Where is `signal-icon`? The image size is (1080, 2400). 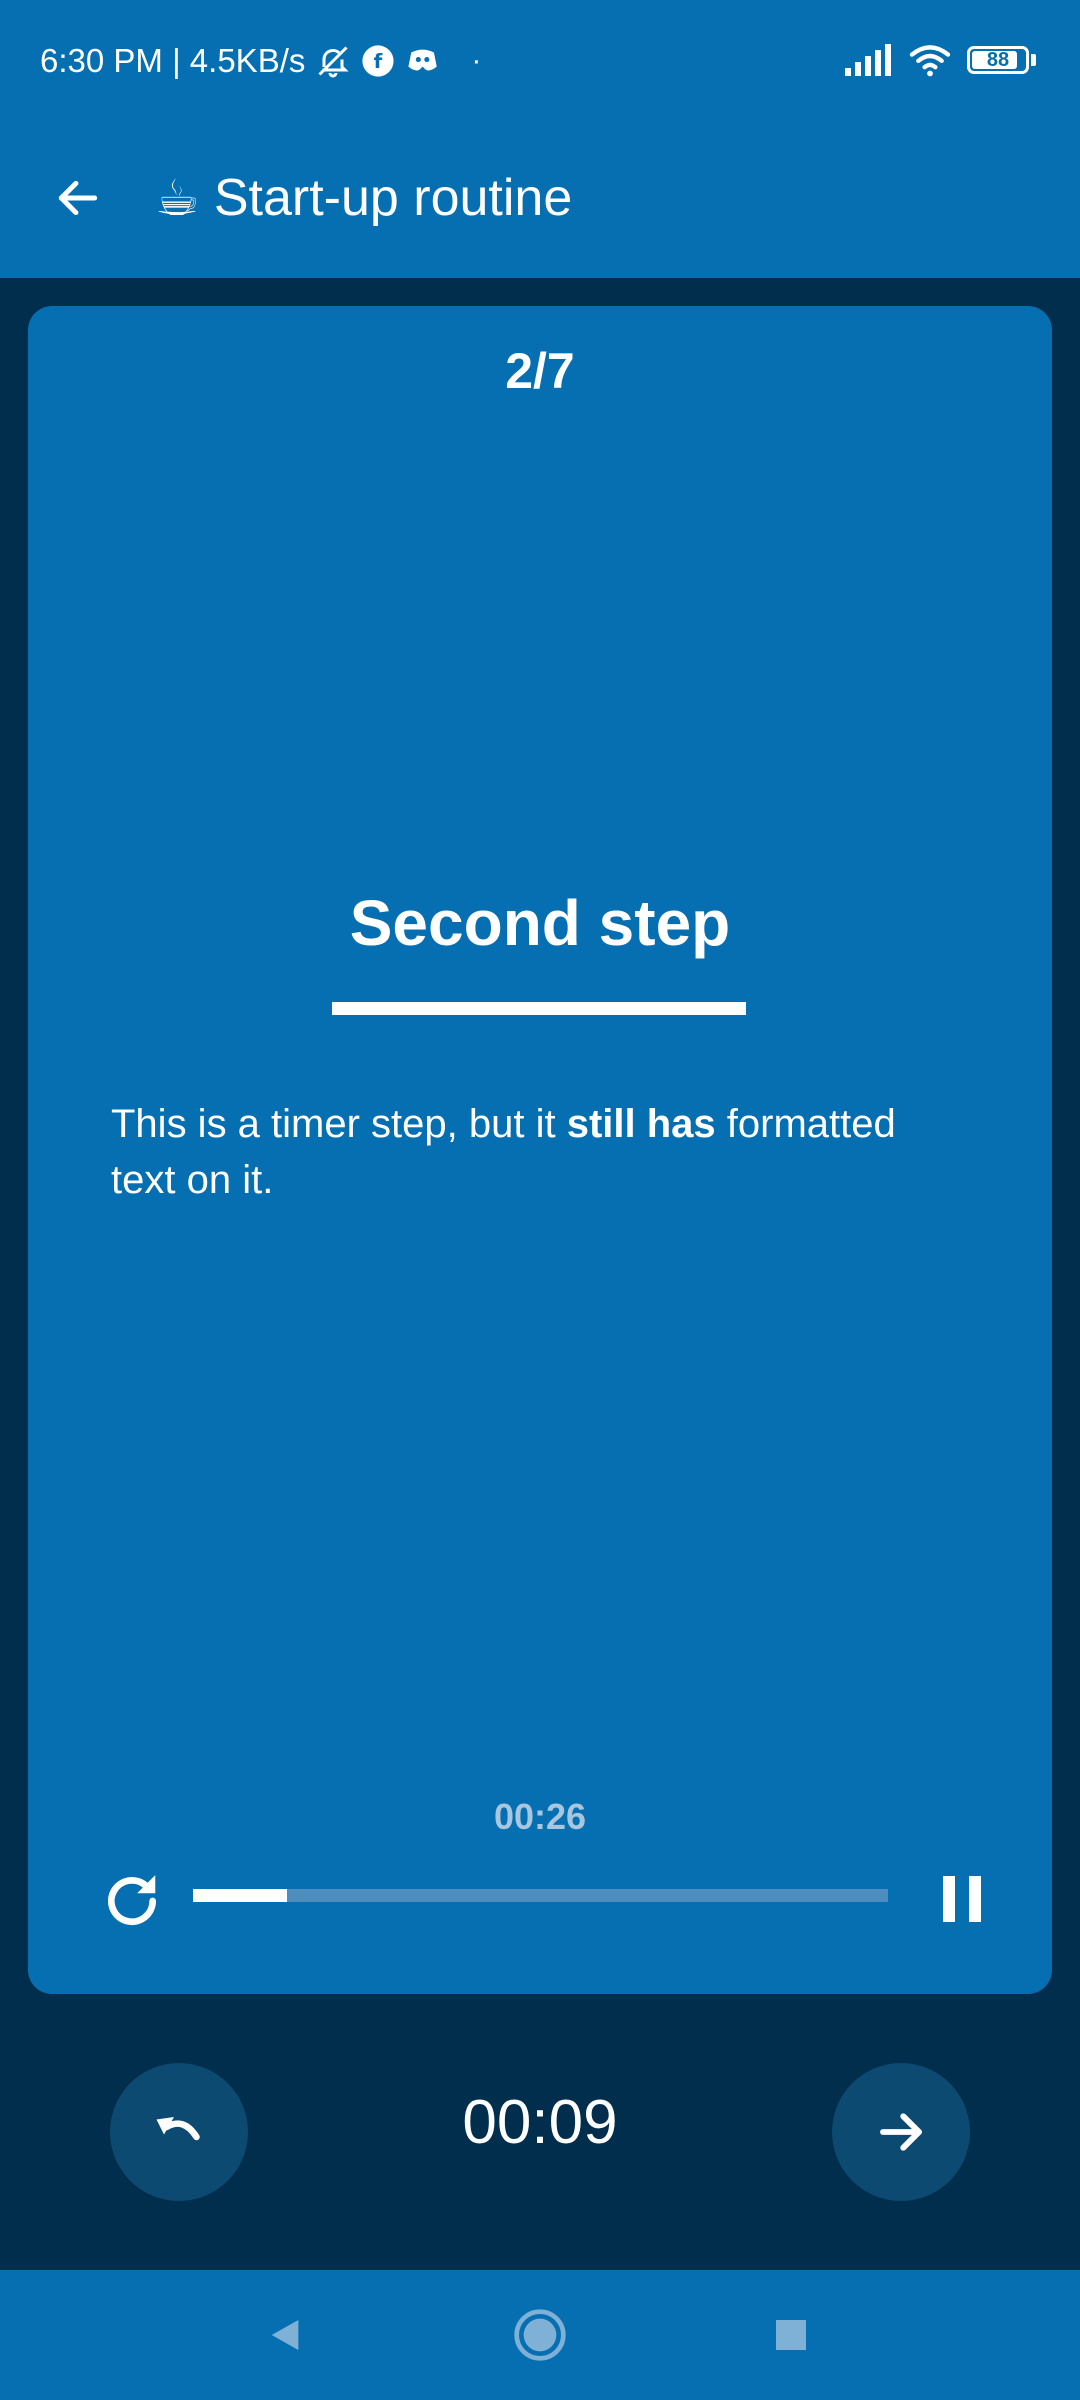 signal-icon is located at coordinates (869, 60).